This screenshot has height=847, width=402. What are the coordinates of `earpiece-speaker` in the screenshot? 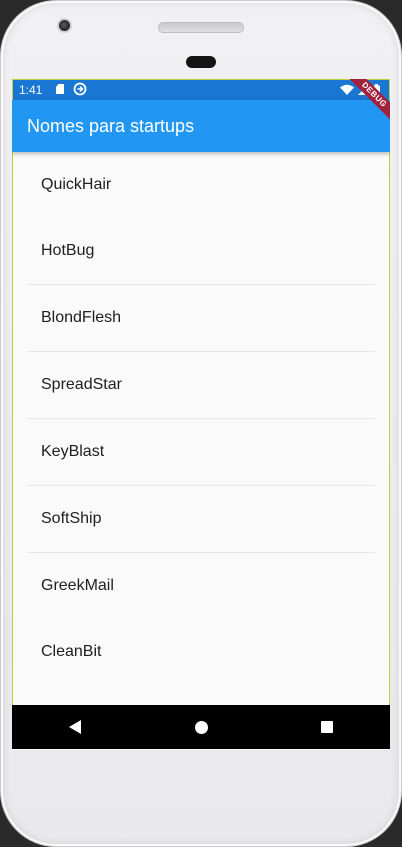 It's located at (201, 27).